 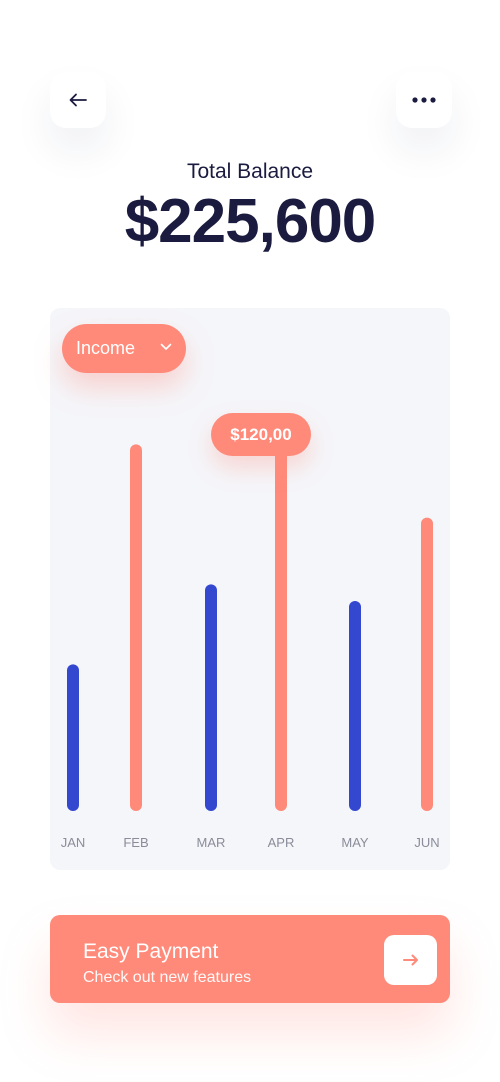 I want to click on x-tick-label: APR, so click(x=281, y=842).